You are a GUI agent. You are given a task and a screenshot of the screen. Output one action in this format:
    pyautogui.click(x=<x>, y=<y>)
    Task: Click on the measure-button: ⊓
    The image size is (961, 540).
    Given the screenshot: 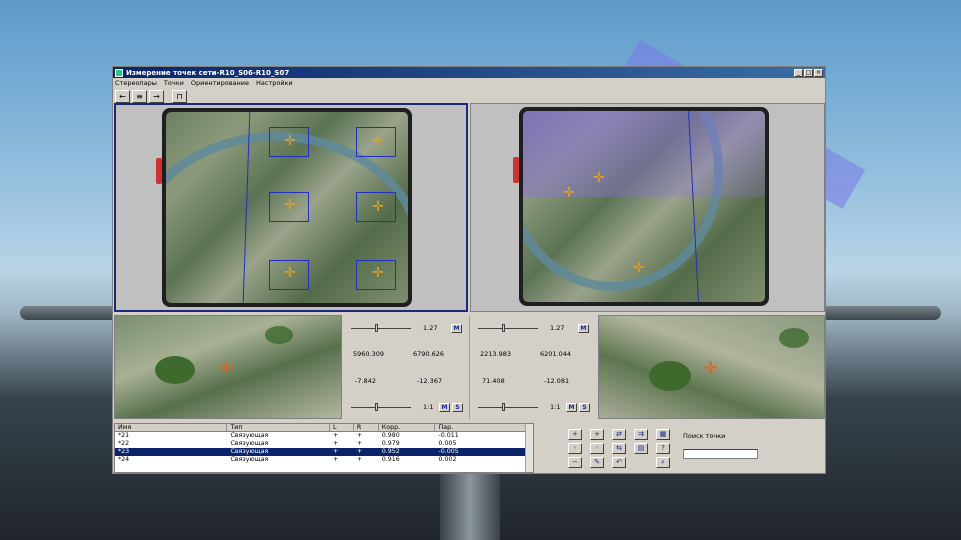 What is the action you would take?
    pyautogui.click(x=179, y=96)
    